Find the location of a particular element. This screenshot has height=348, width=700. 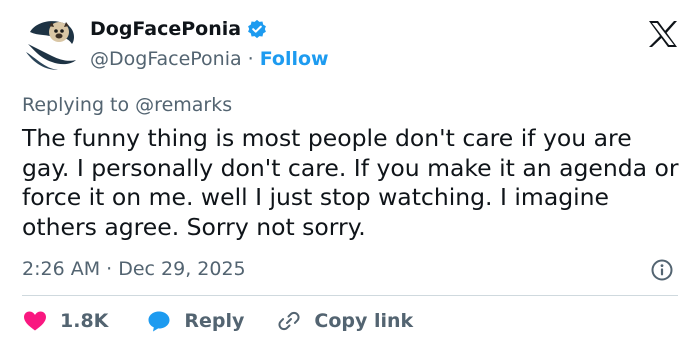

replying-to: Replying to @remarks is located at coordinates (127, 105).